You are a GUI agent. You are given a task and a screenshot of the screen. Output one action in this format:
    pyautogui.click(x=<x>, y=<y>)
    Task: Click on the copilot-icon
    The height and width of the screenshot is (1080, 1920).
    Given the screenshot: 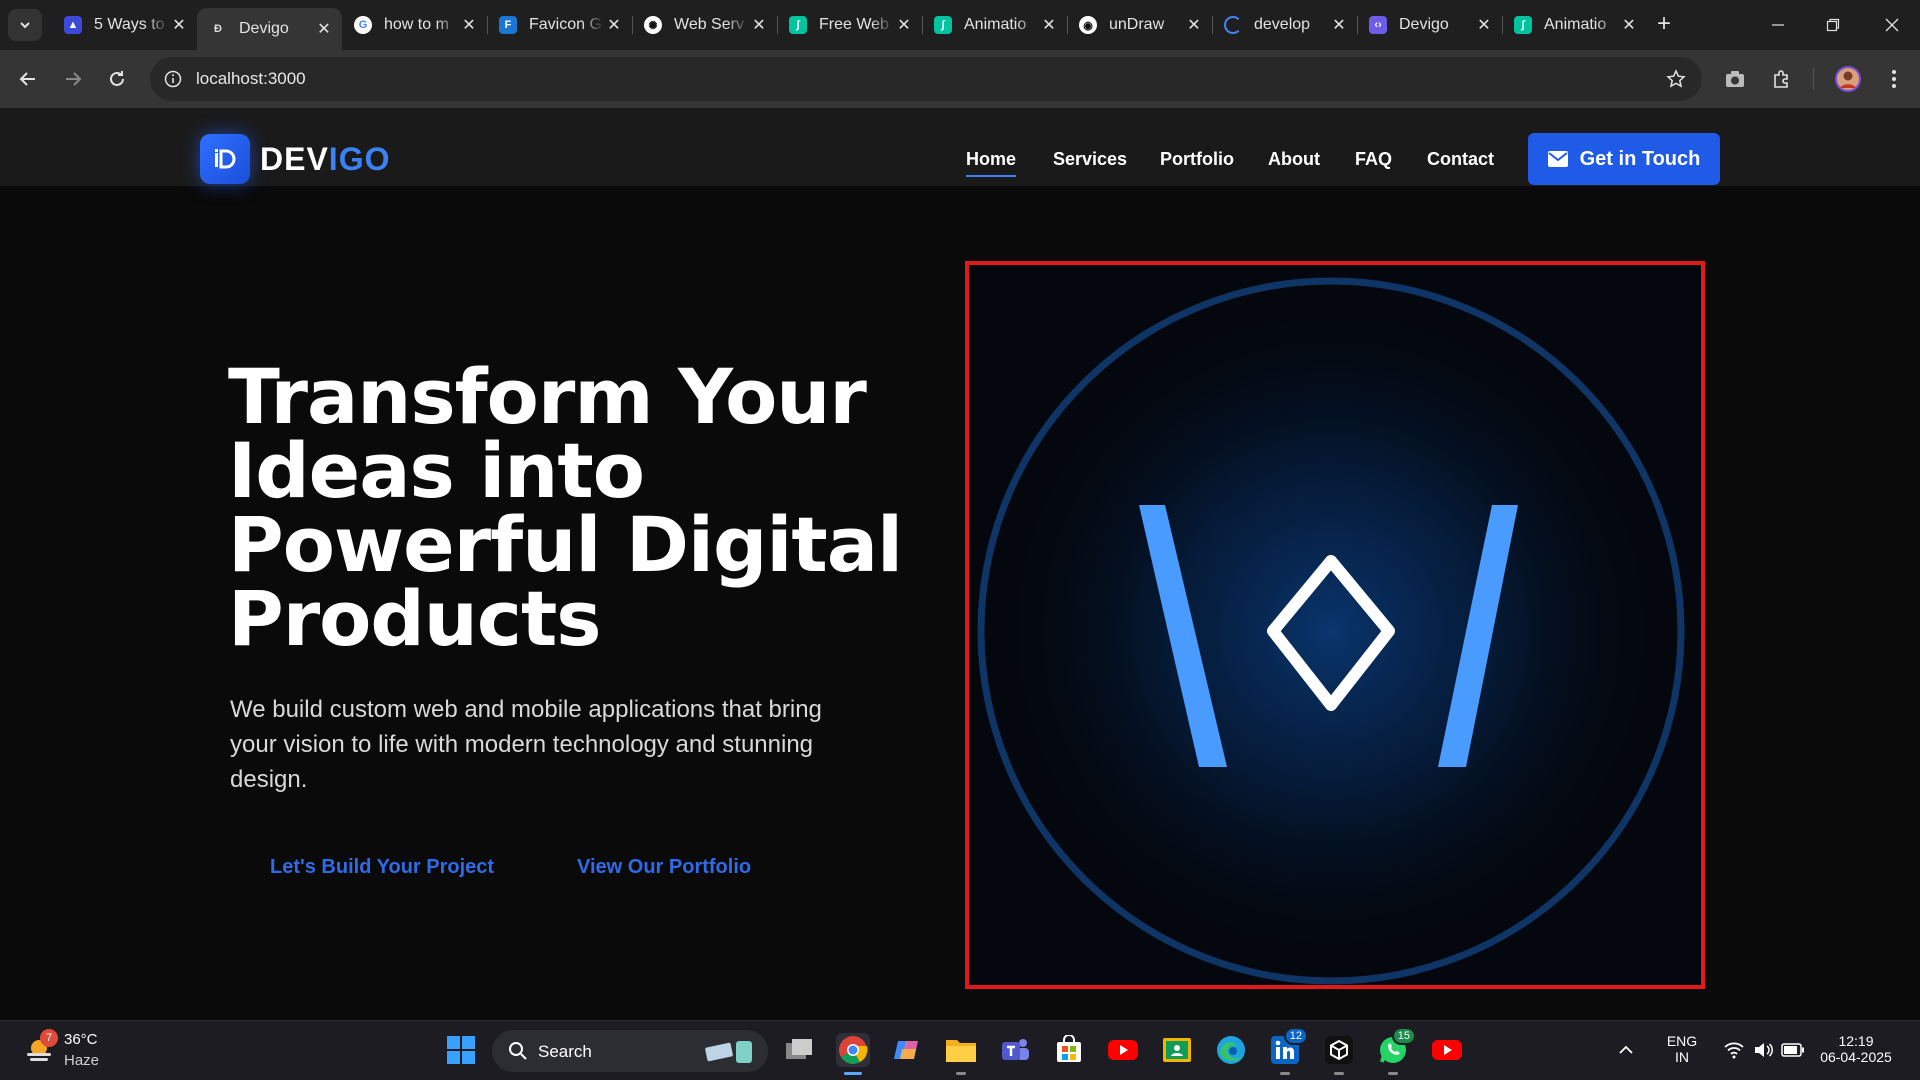 What is the action you would take?
    pyautogui.click(x=906, y=1050)
    